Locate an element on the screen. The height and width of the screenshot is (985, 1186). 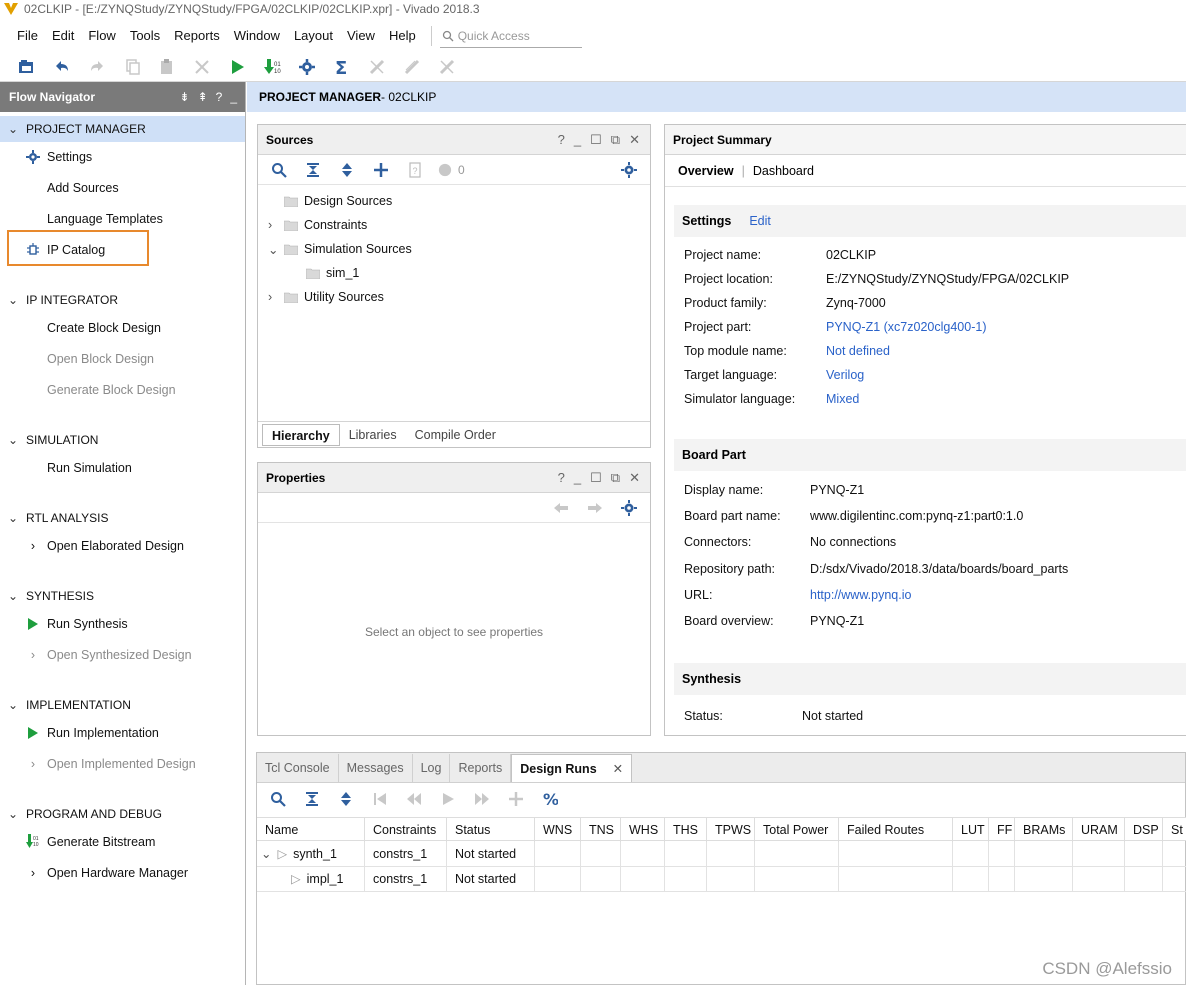
board-value: http://www.pynq.io is located at coordinates (860, 595).